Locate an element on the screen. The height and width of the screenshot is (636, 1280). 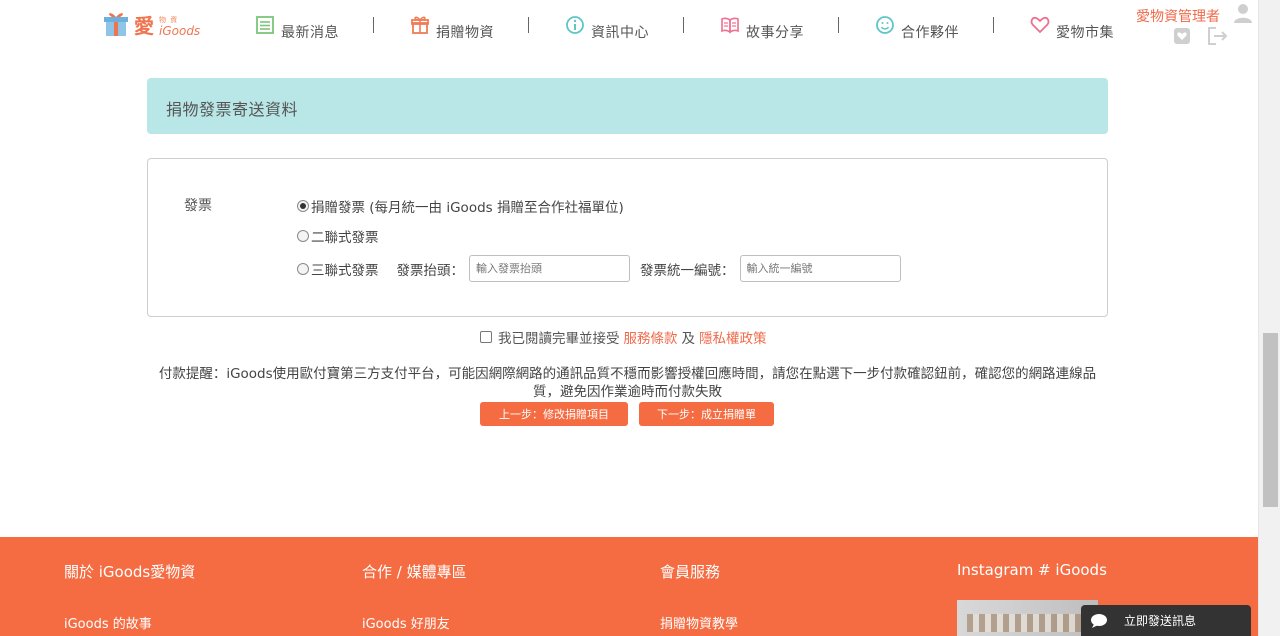
footer-column-instagram: Instagram # iGoods is located at coordinates (1032, 570).